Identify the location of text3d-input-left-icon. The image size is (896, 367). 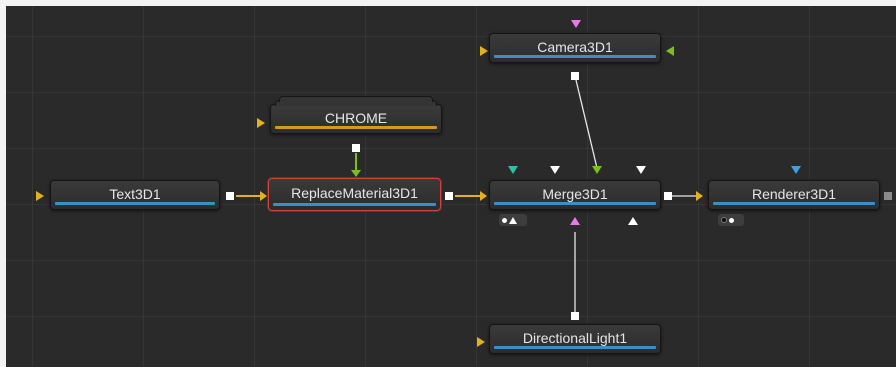
(40, 196).